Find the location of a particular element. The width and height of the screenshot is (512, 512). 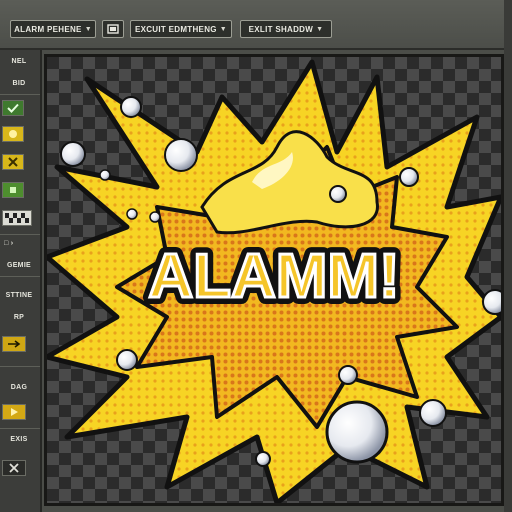

section-label: DAG is located at coordinates (19, 387).